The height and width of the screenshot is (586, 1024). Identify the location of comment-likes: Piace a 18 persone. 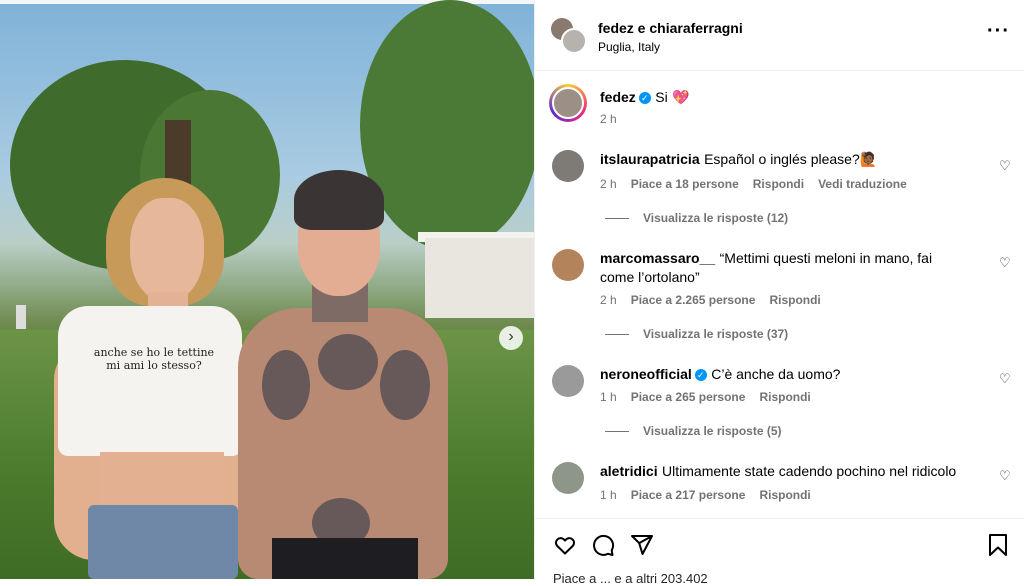
(685, 184).